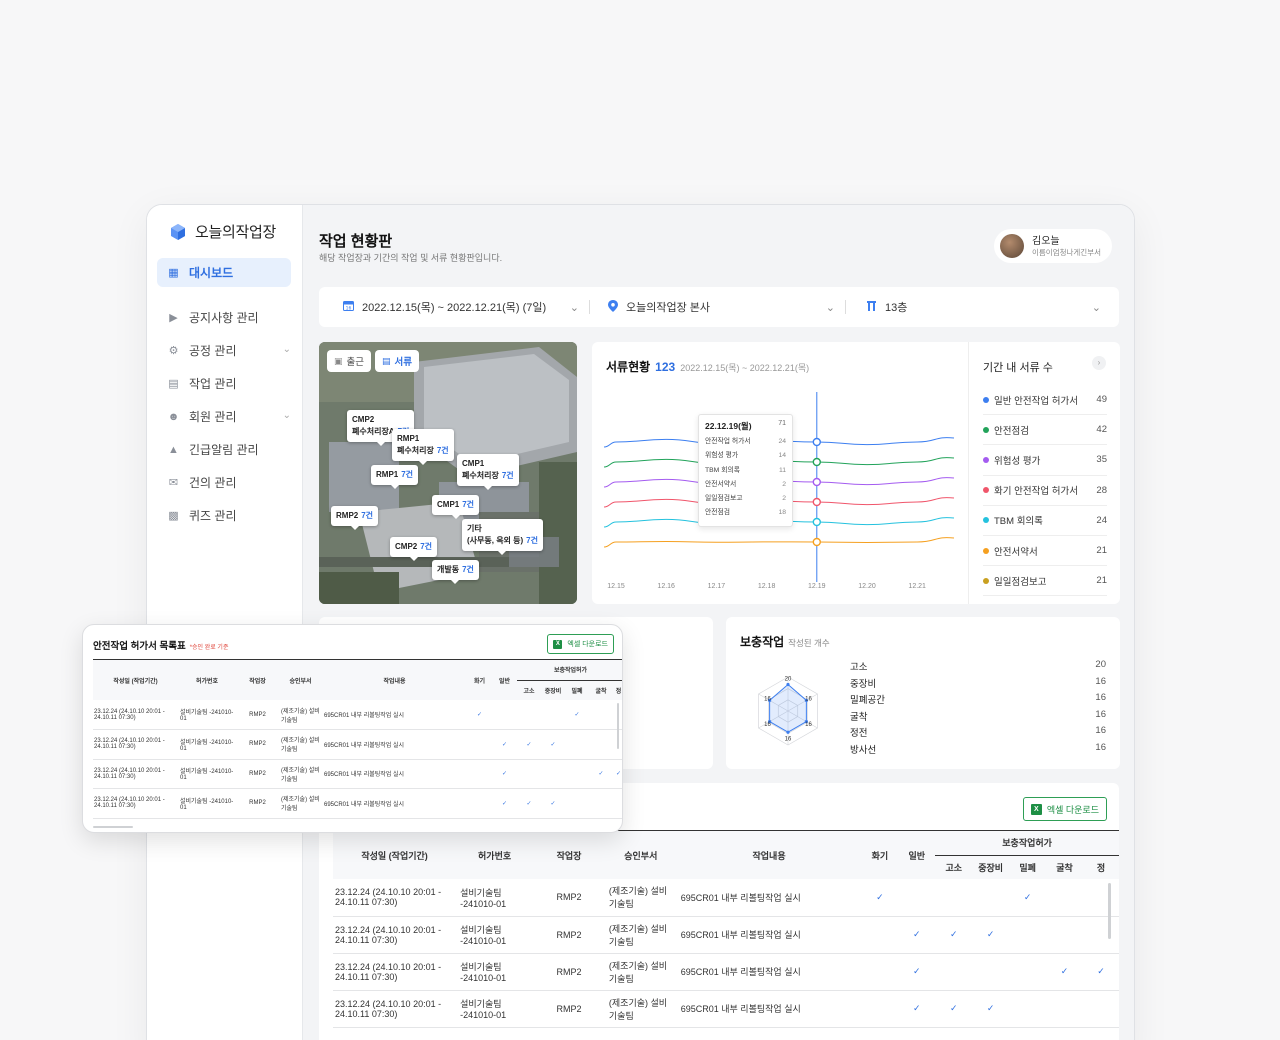 The width and height of the screenshot is (1280, 1040). What do you see at coordinates (1045, 551) in the screenshot?
I see `document-count-row: 안전서약서 21` at bounding box center [1045, 551].